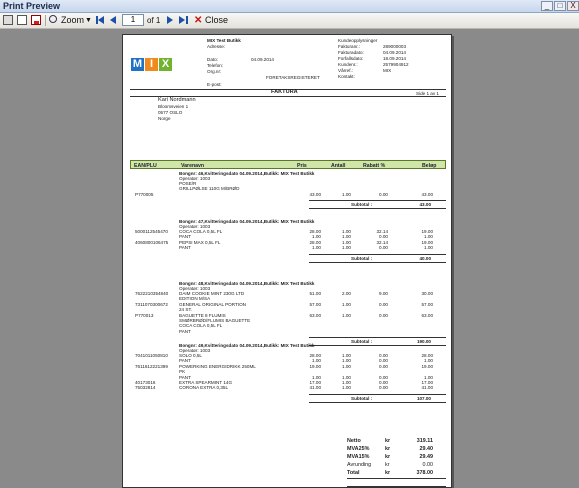 Image resolution: width=579 pixels, height=488 pixels. Describe the element at coordinates (183, 20) in the screenshot. I see `last-page-icon` at that location.